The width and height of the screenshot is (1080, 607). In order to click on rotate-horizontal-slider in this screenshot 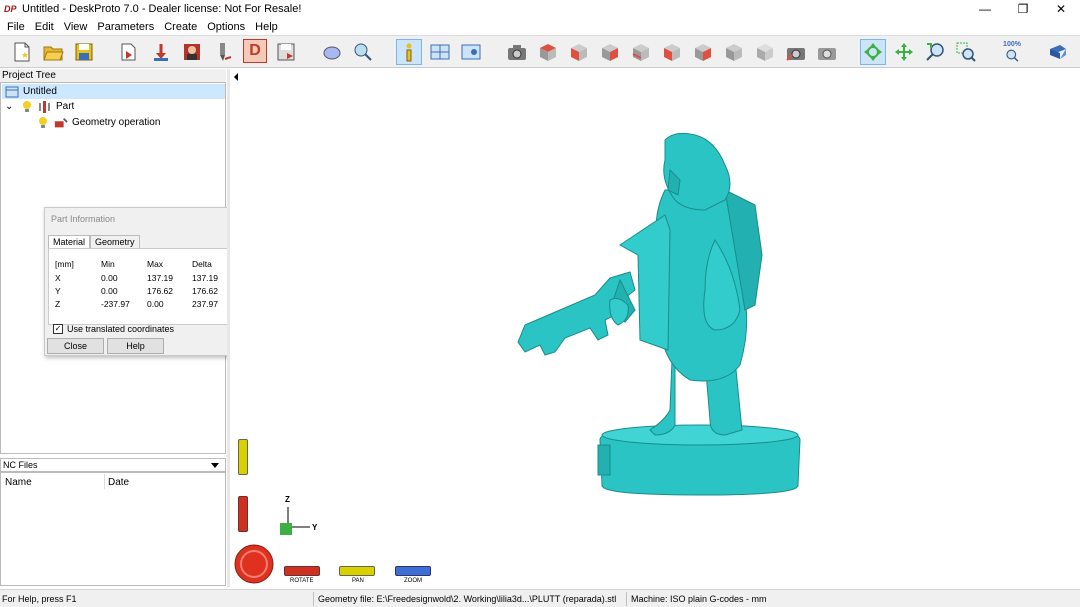, I will do `click(302, 571)`.